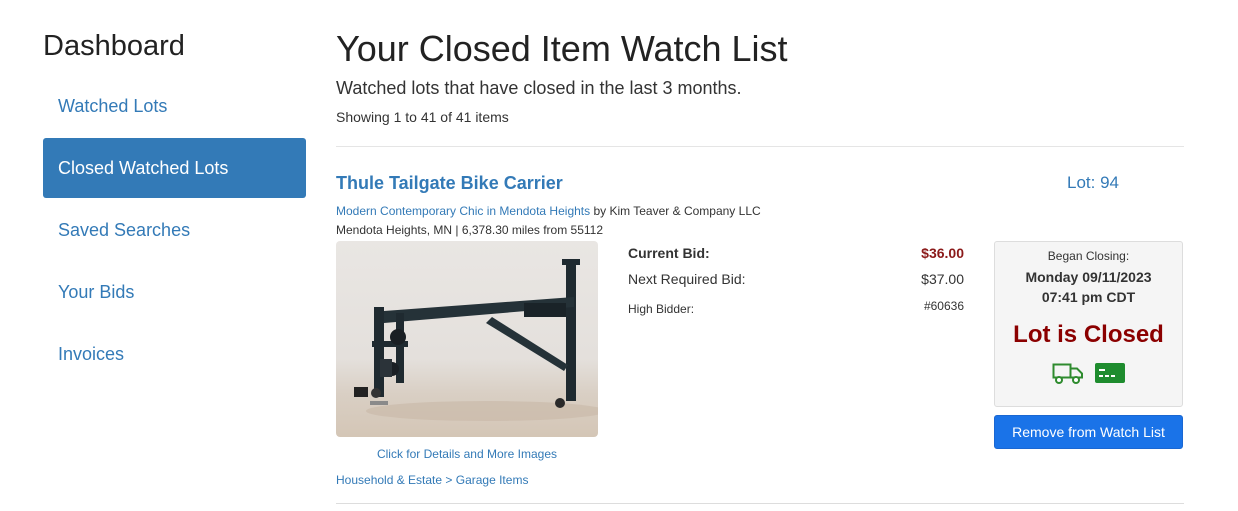 The width and height of the screenshot is (1238, 511). I want to click on lot-status: Lot is Closed, so click(1088, 334).